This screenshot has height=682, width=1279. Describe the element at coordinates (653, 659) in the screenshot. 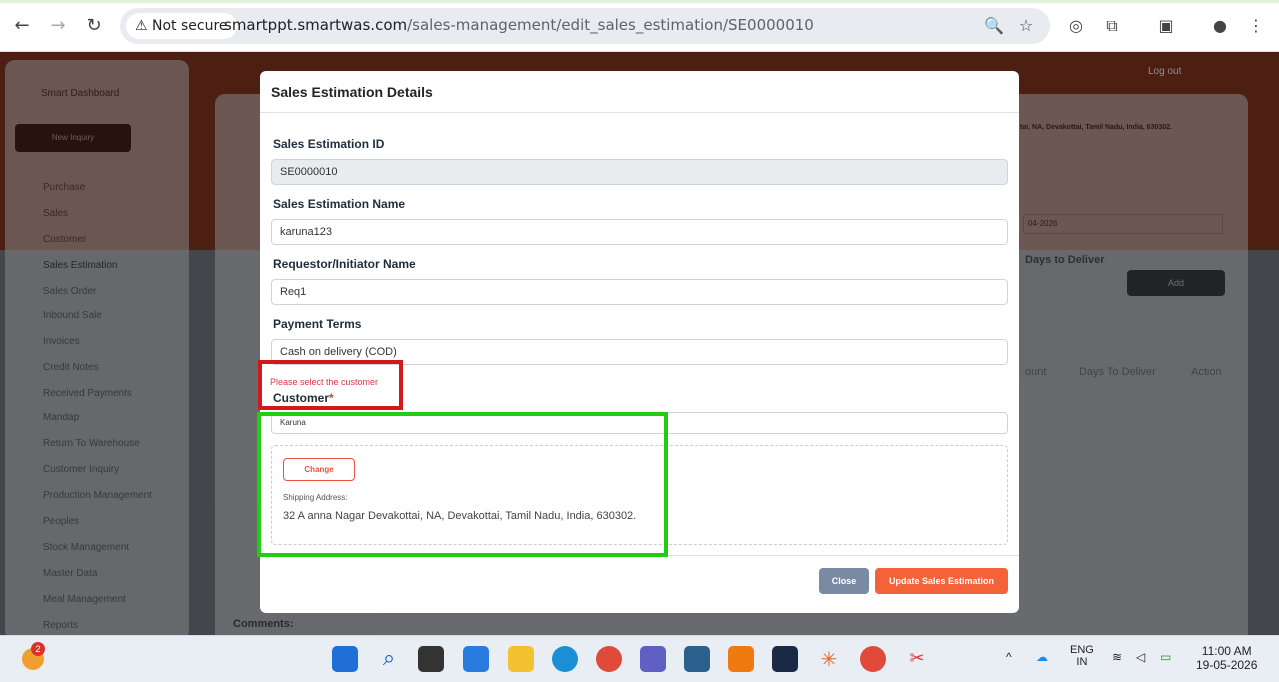

I see `teams-icon` at that location.